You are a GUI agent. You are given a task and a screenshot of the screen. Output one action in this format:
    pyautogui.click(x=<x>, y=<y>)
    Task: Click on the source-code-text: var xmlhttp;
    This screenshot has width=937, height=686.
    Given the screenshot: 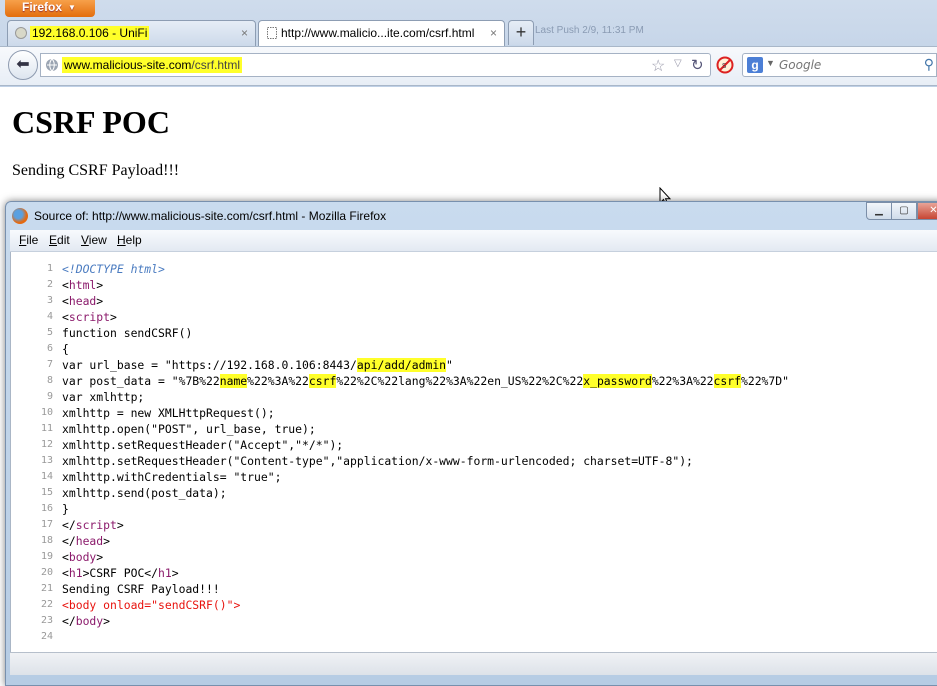 What is the action you would take?
    pyautogui.click(x=103, y=397)
    